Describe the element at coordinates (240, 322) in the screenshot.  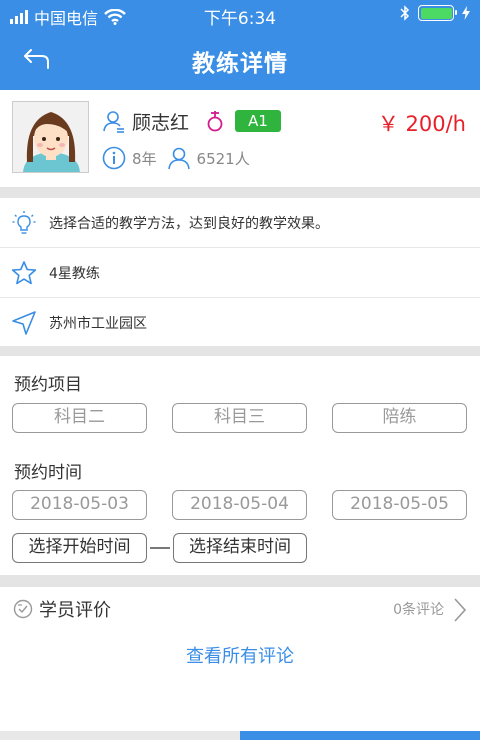
I see `location-row: 苏州市工业园区` at that location.